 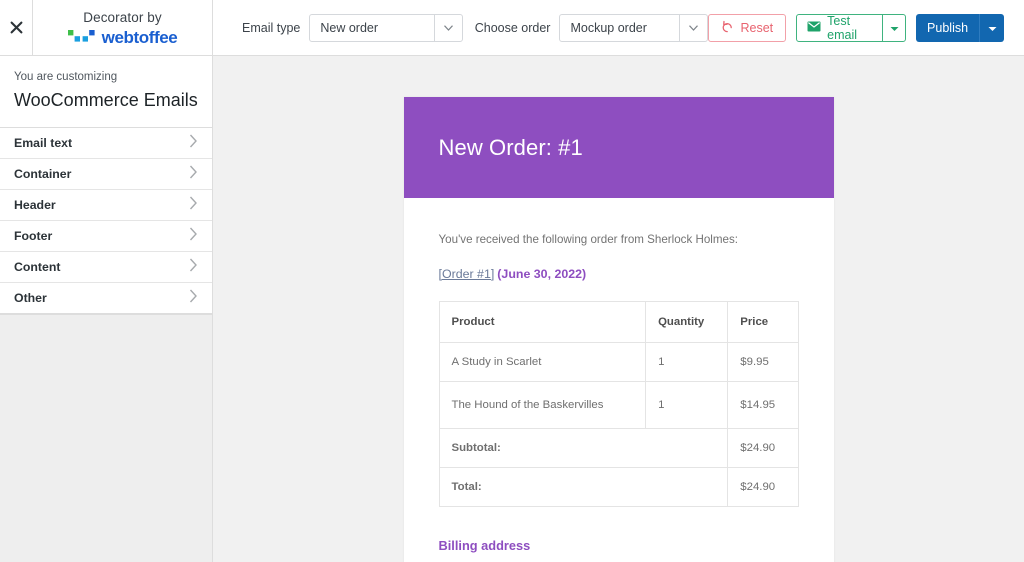 I want to click on cell-price: $14.95, so click(x=763, y=405).